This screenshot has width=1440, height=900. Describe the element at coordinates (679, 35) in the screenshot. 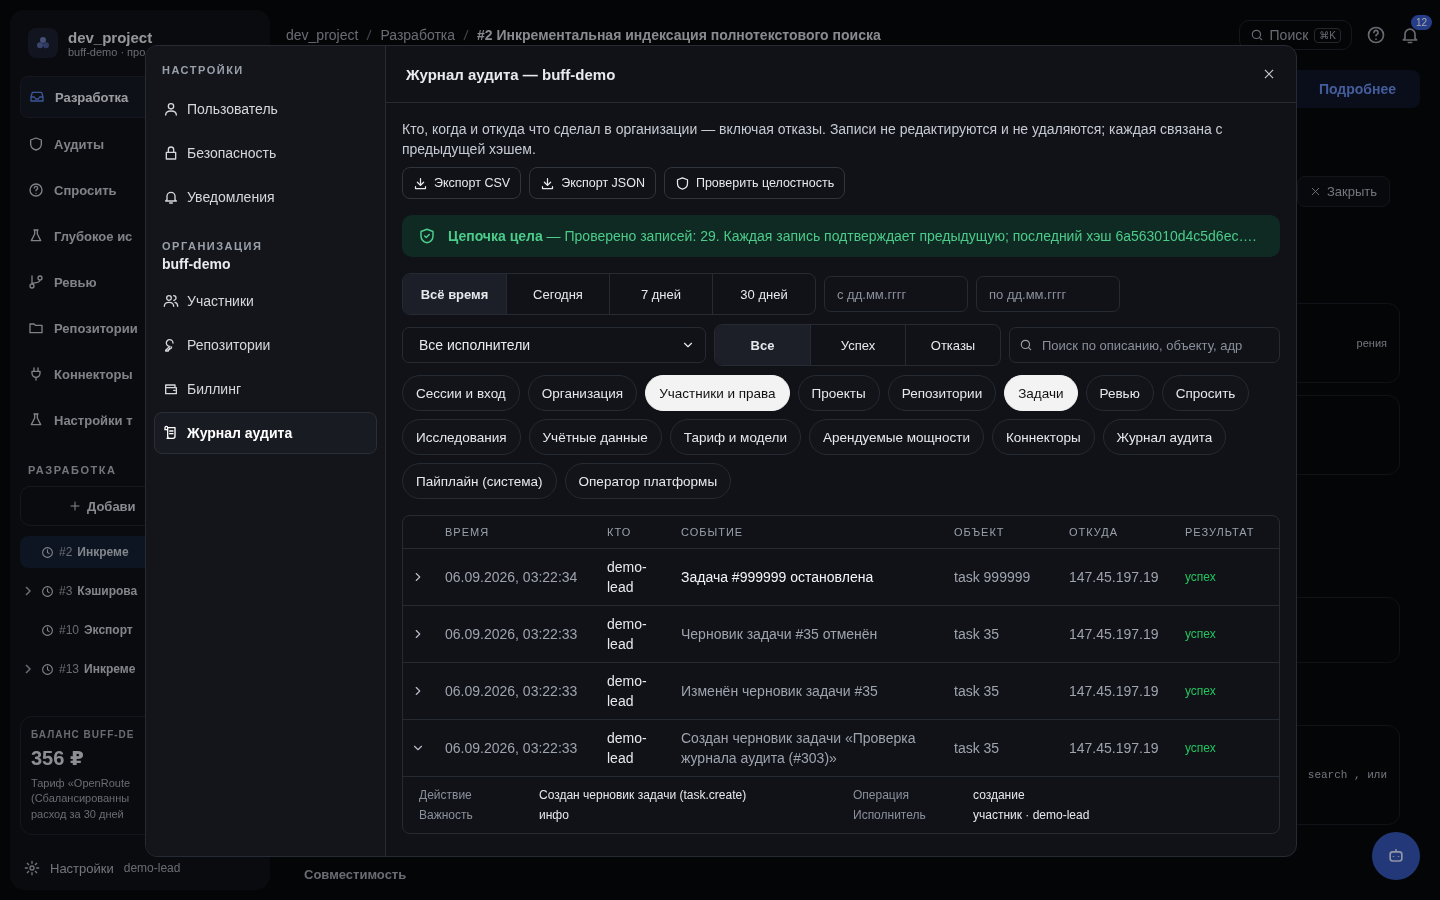

I see `breadcrumb: #2 Инкрементальная индексация полнотекстового поиска` at that location.